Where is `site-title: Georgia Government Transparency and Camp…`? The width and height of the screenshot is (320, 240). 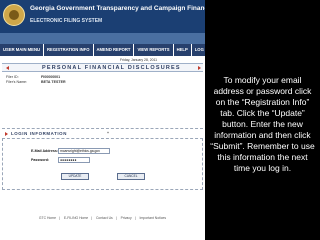 site-title: Georgia Government Transparency and Camp… is located at coordinates (117, 8).